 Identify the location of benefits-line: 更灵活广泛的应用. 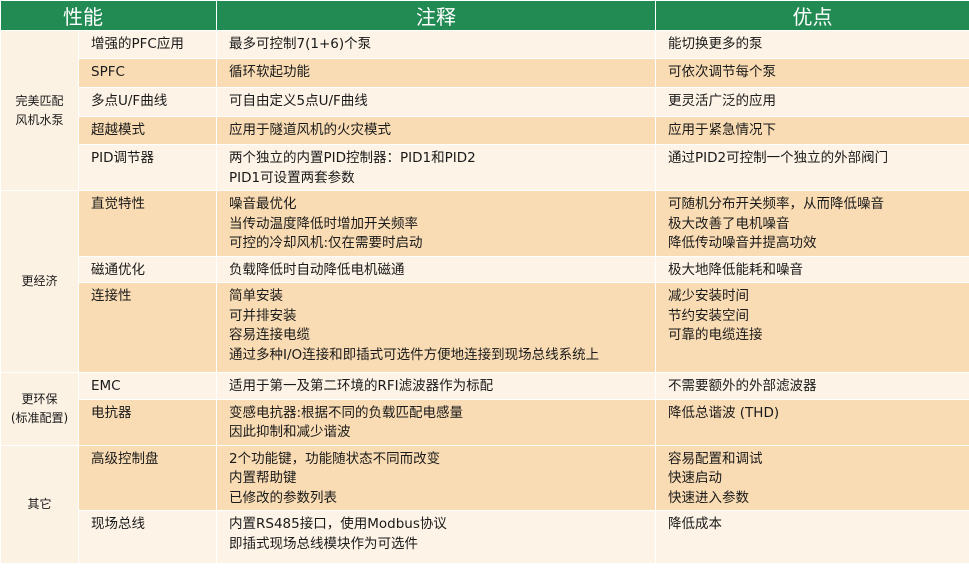
(722, 101).